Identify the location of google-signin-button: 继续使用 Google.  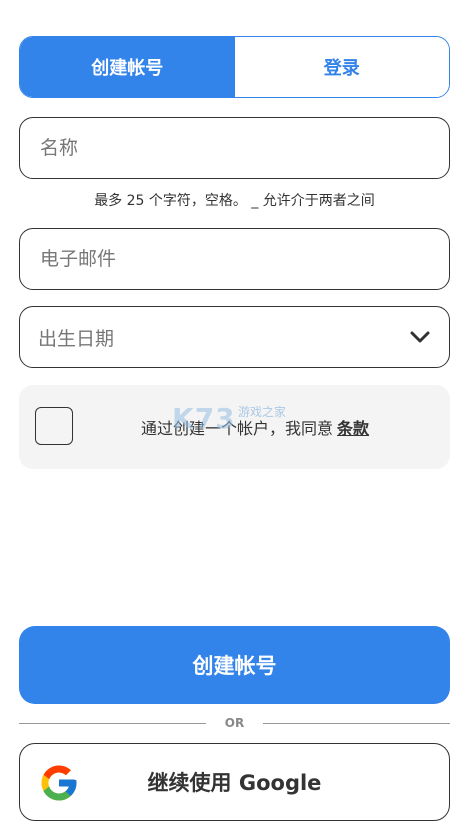
(234, 782).